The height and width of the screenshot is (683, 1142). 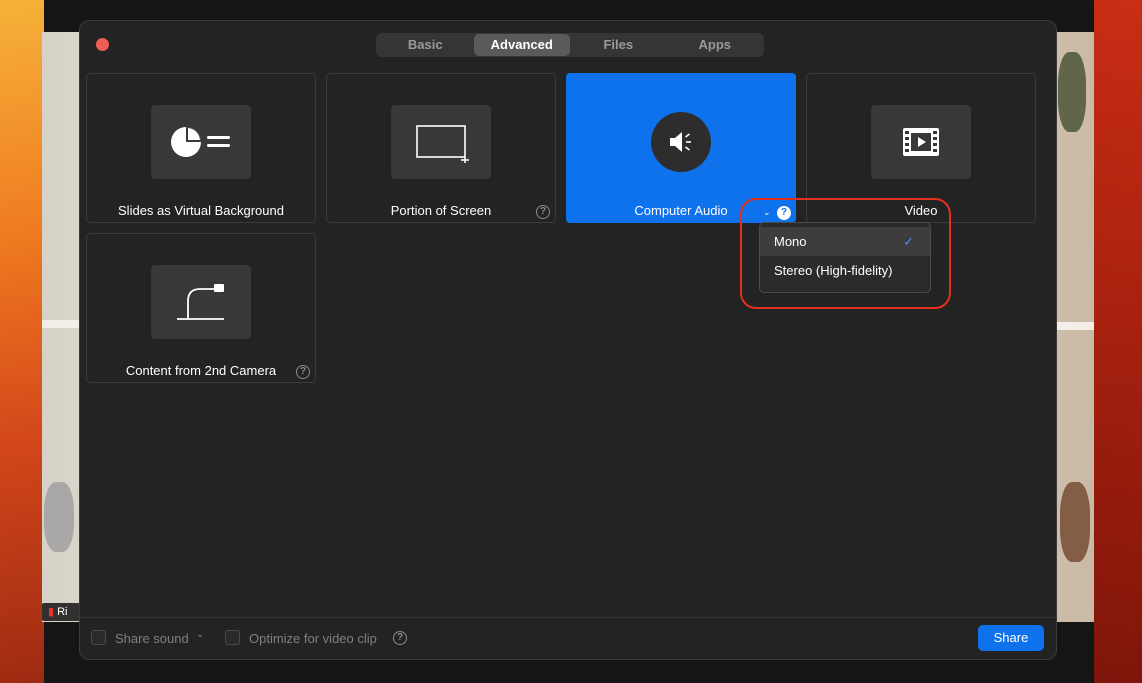 I want to click on 2nd-camera-thumbnail, so click(x=201, y=302).